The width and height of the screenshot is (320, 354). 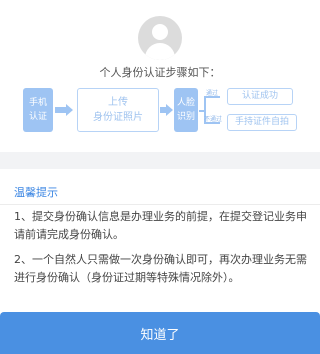 I want to click on divider, so click(x=160, y=204).